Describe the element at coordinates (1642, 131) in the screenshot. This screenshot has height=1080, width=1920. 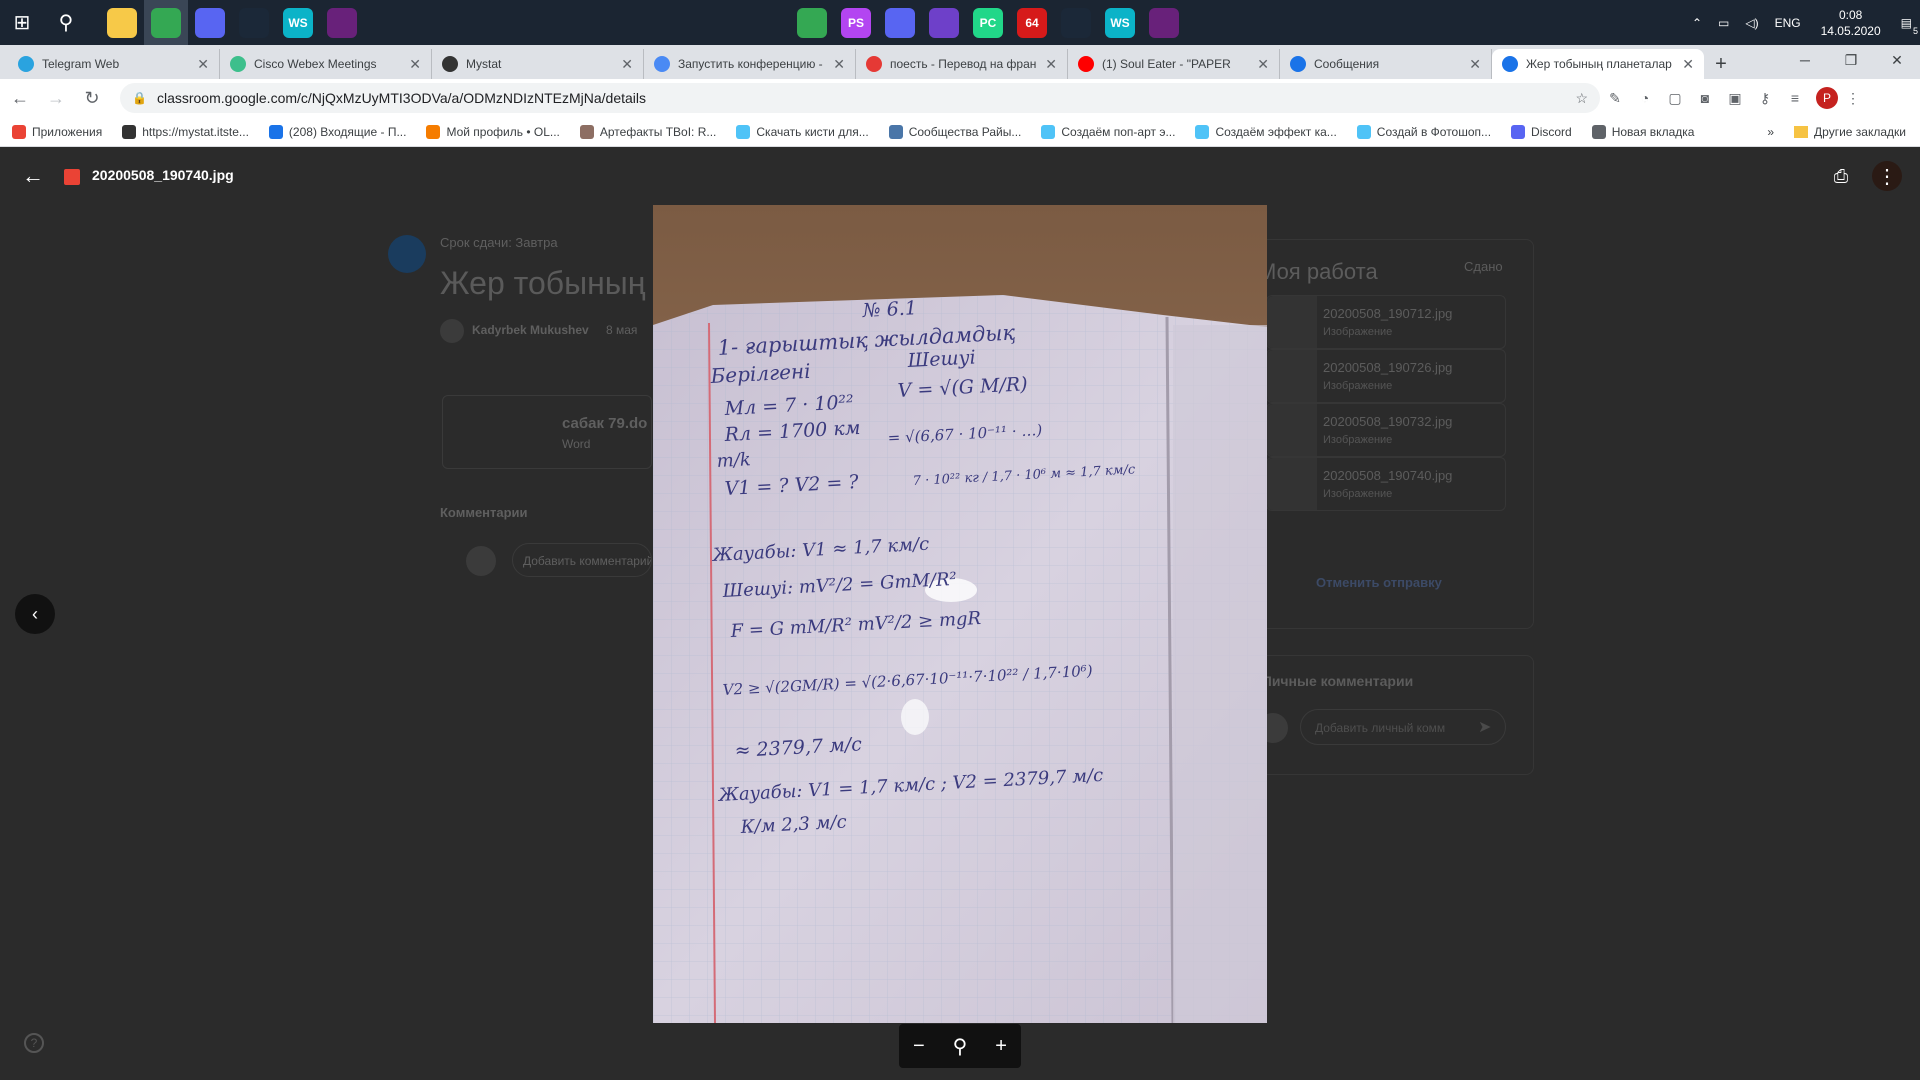
I see `bookmark-item: Новая вкладка` at that location.